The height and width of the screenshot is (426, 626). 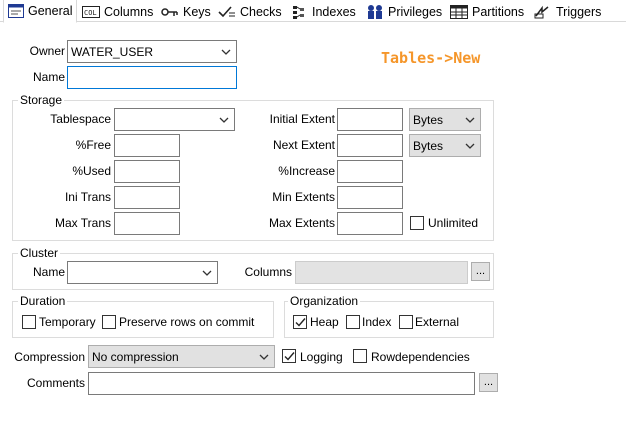 I want to click on owner-value: WATER_USER, so click(x=112, y=51).